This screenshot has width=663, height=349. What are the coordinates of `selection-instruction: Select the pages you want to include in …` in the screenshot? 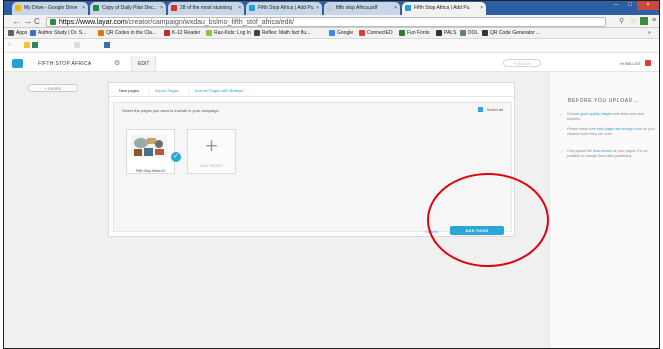 It's located at (170, 110).